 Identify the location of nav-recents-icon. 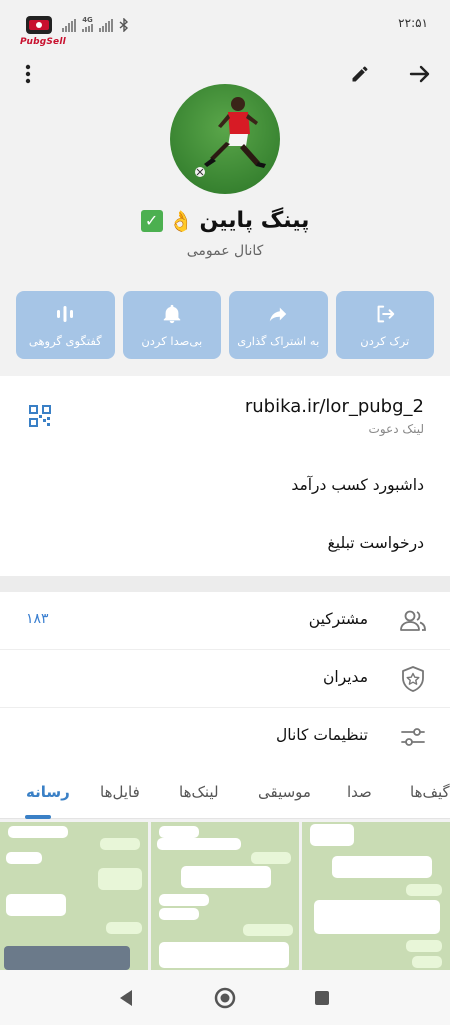
(322, 998).